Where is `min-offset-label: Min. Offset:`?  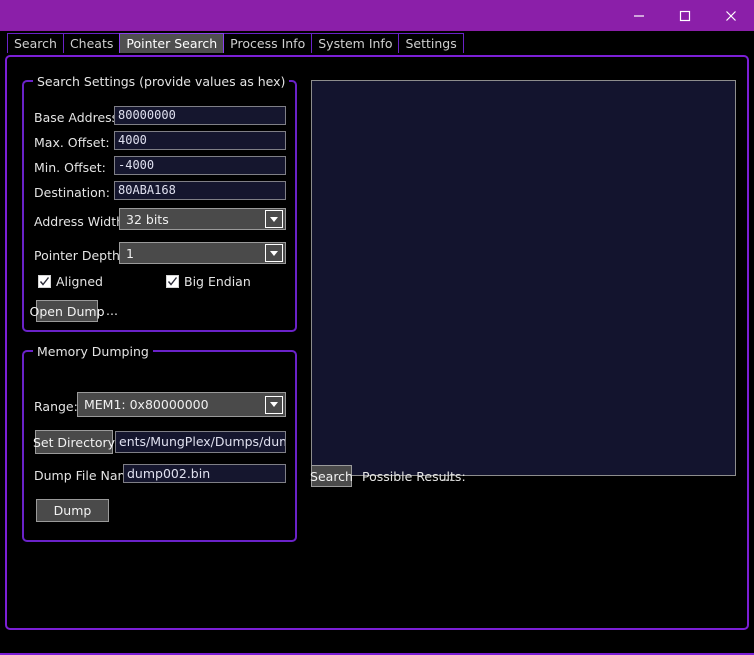 min-offset-label: Min. Offset: is located at coordinates (70, 167).